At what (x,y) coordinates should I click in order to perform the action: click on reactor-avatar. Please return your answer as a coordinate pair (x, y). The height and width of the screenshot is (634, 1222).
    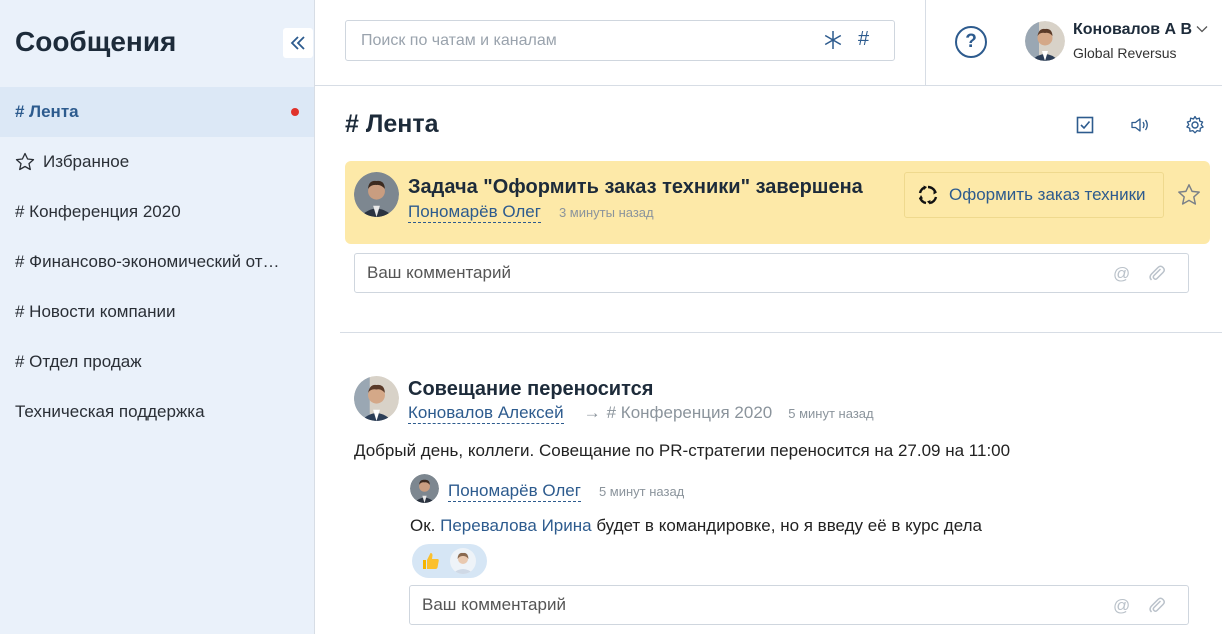
    Looking at the image, I should click on (463, 561).